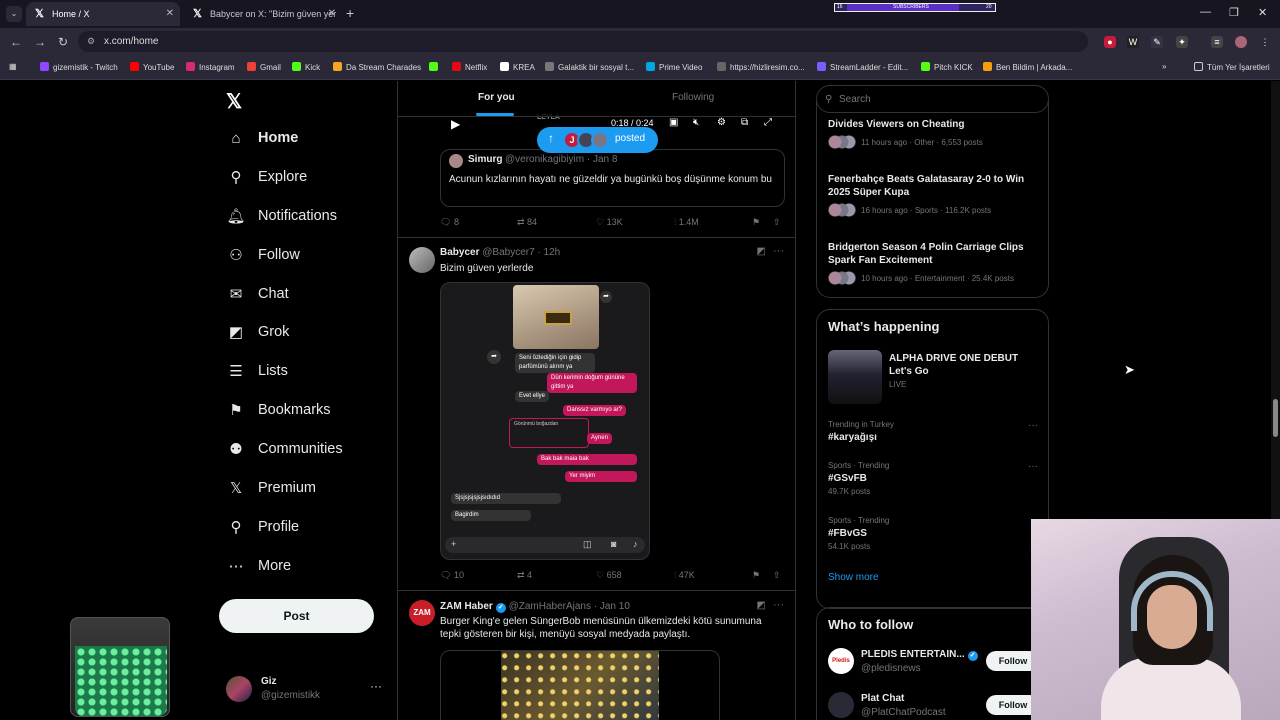 The image size is (1280, 720). I want to click on bookmark-krea: KREA, so click(517, 67).